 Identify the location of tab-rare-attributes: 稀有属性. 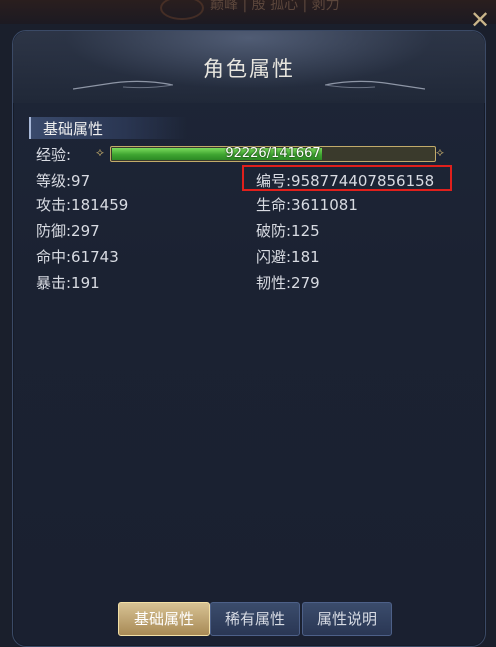
(255, 619).